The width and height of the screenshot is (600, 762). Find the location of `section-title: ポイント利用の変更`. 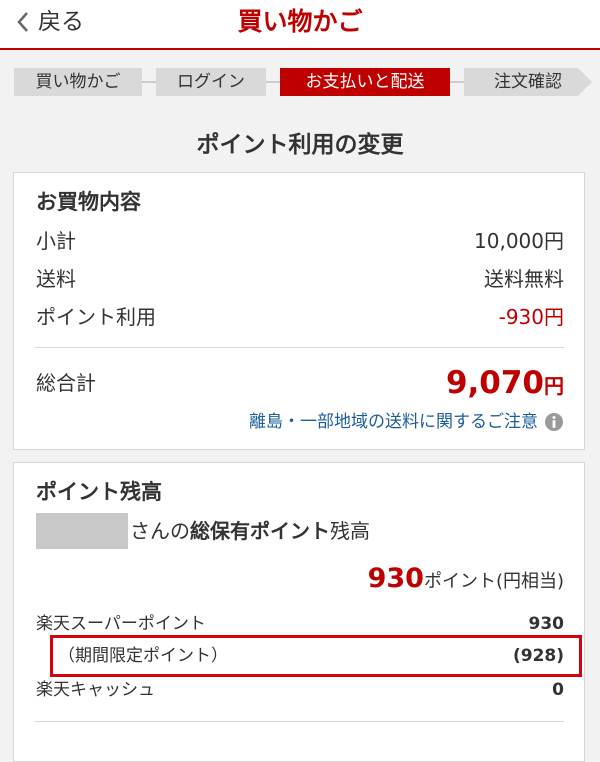

section-title: ポイント利用の変更 is located at coordinates (300, 145).